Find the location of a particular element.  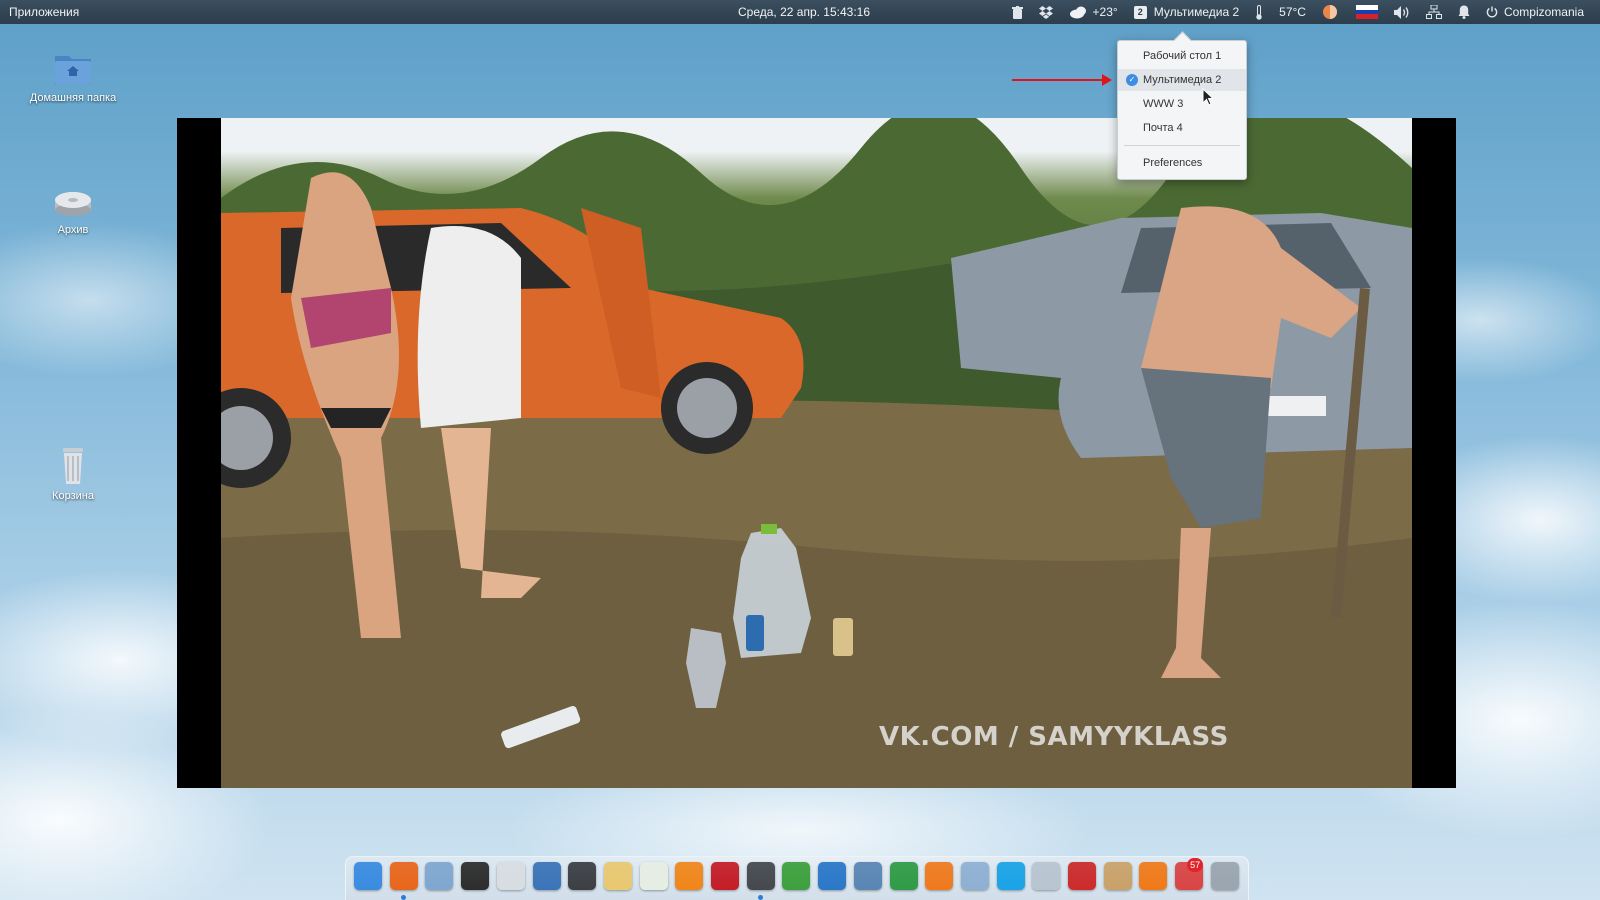

desktop-icon-label: Архив is located at coordinates (73, 230).